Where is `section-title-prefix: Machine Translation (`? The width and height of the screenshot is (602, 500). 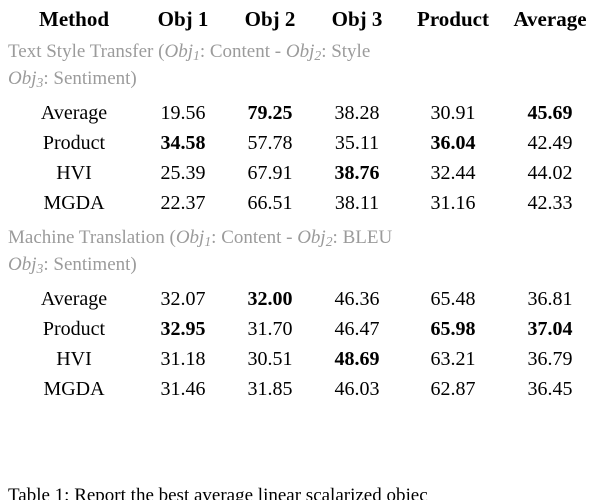 section-title-prefix: Machine Translation ( is located at coordinates (92, 237).